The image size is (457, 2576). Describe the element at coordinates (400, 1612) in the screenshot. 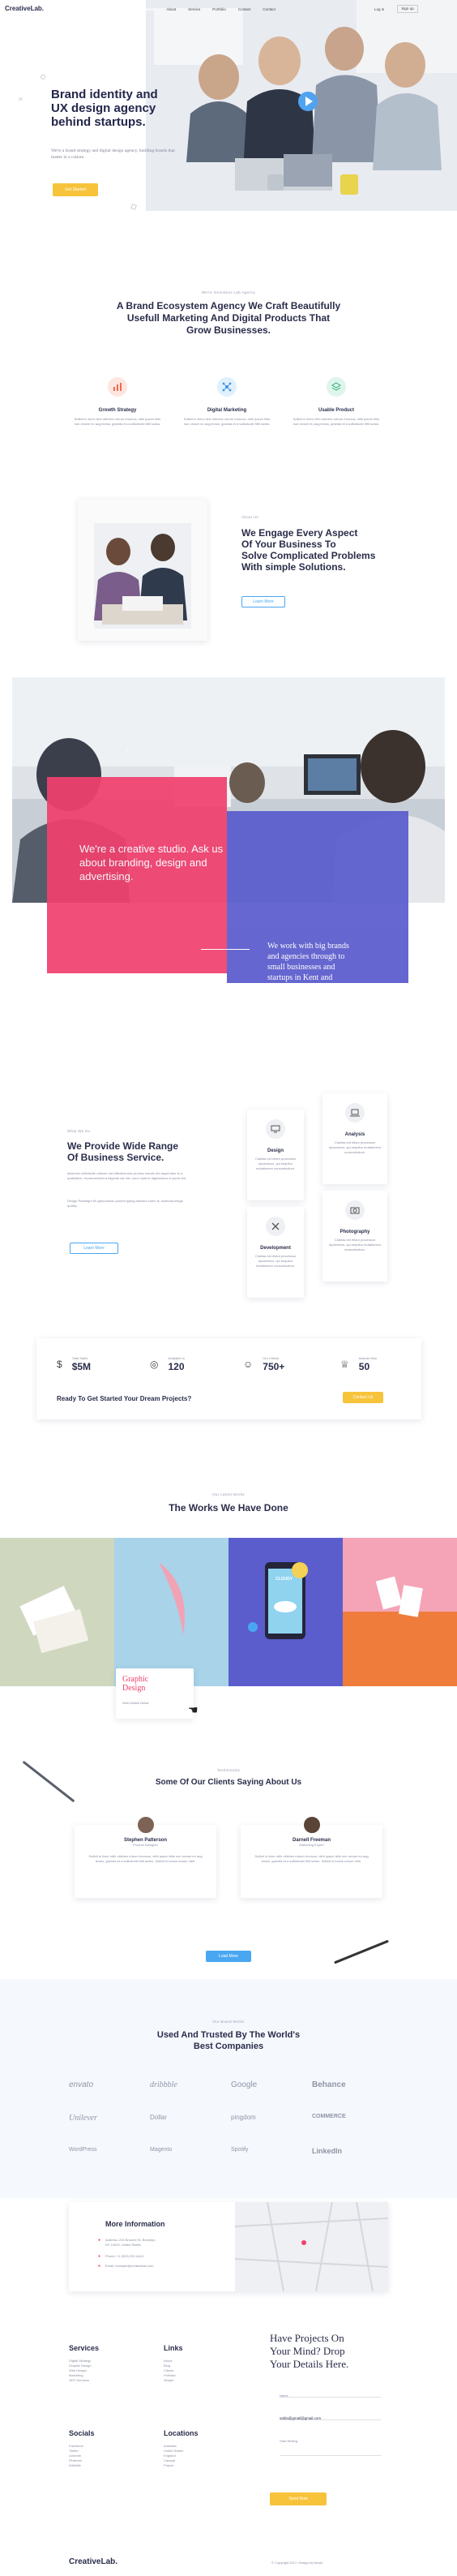

I see `work-tile-stickers` at that location.